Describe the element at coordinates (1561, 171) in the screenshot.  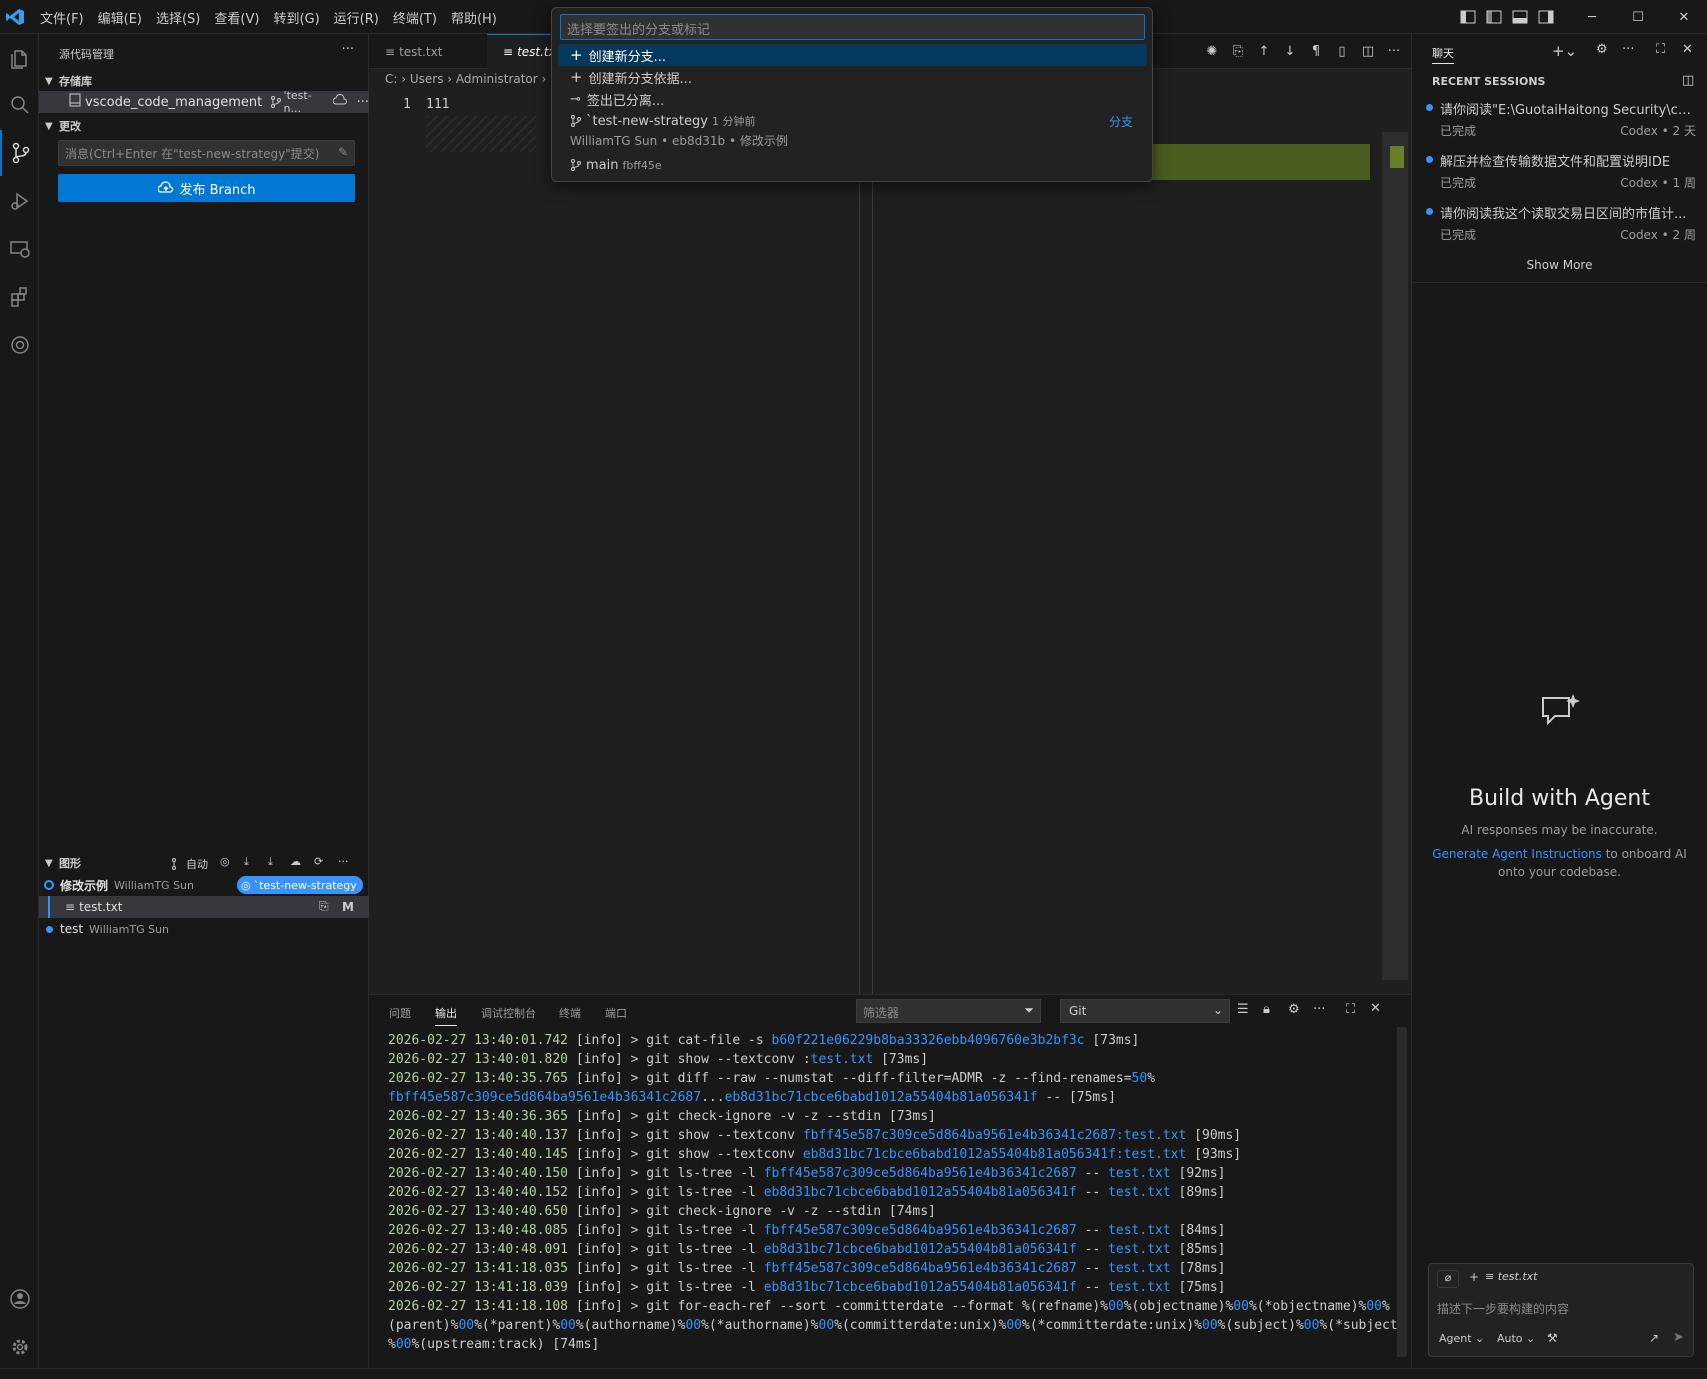
I see `session-item: 解压并检查传输数据文件和配置说明IDE 已完成 Codex • 1 周` at that location.